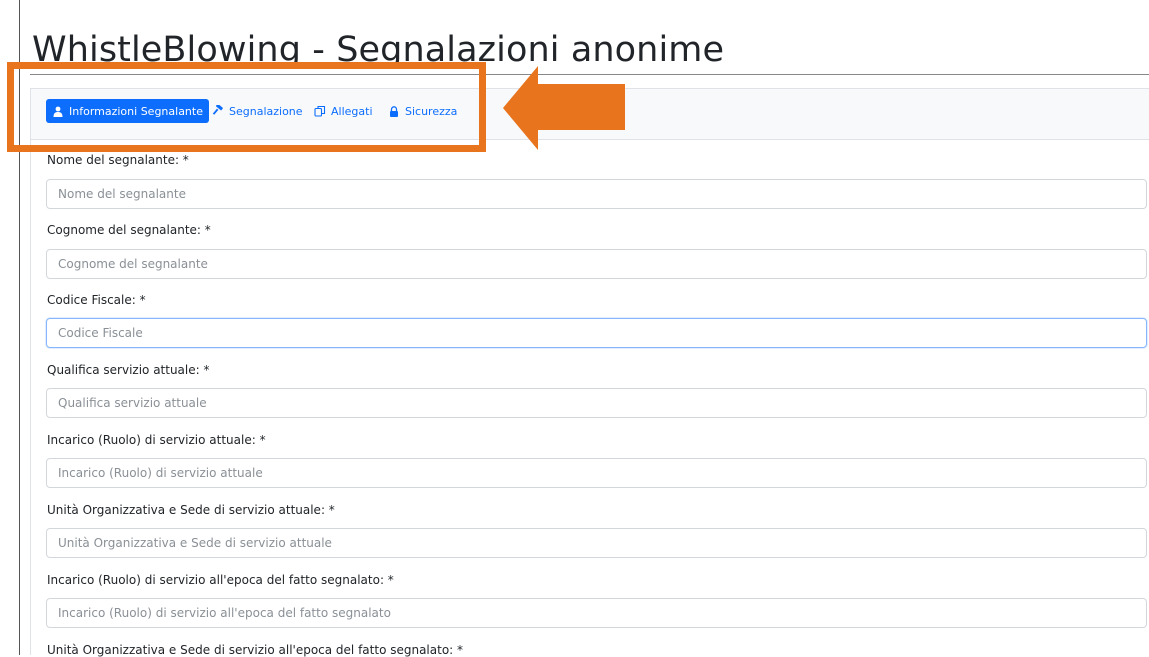 This screenshot has height=657, width=1149. What do you see at coordinates (596, 194) in the screenshot?
I see `nome-segnalante-input` at bounding box center [596, 194].